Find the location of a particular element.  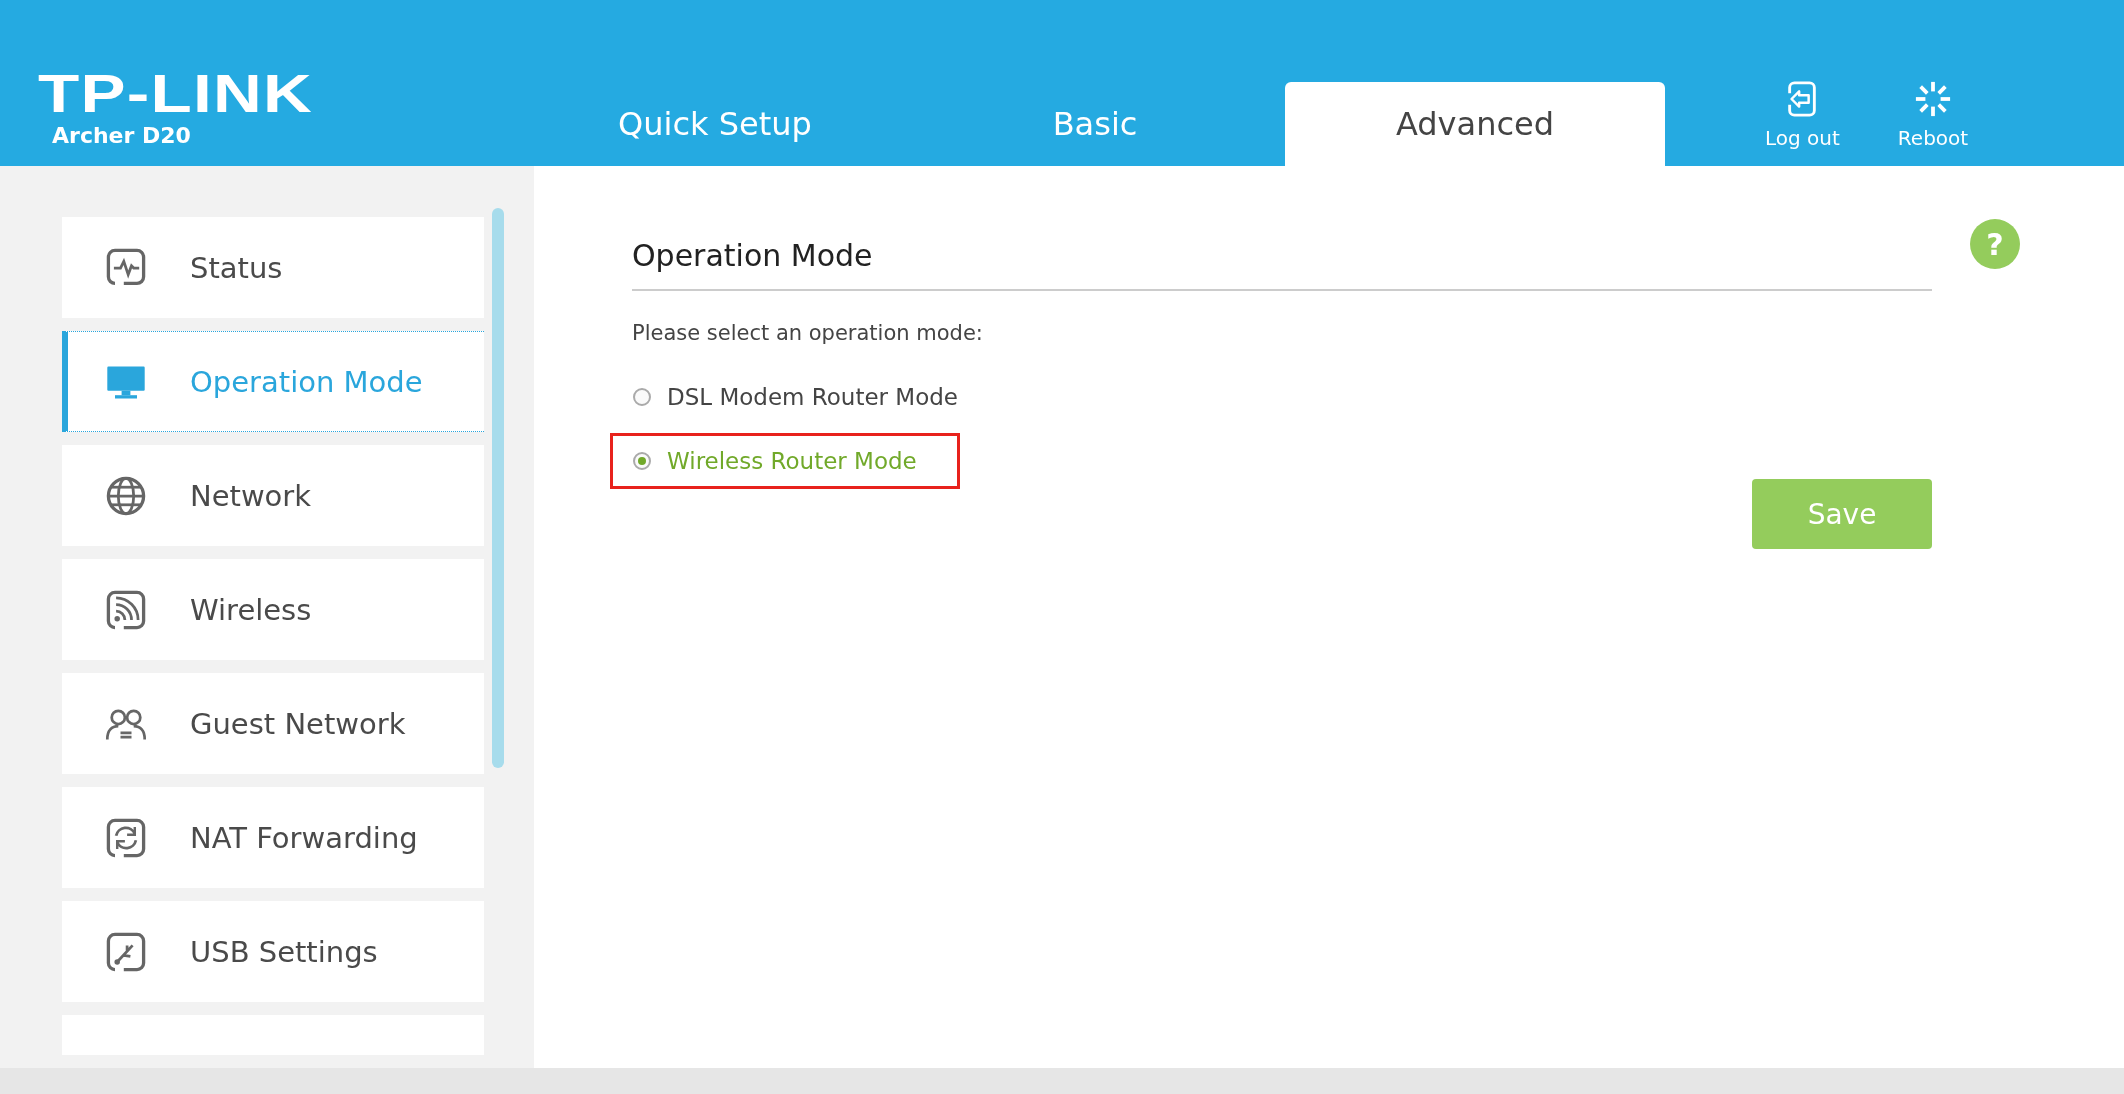

sidebar-item: Network is located at coordinates (273, 495).